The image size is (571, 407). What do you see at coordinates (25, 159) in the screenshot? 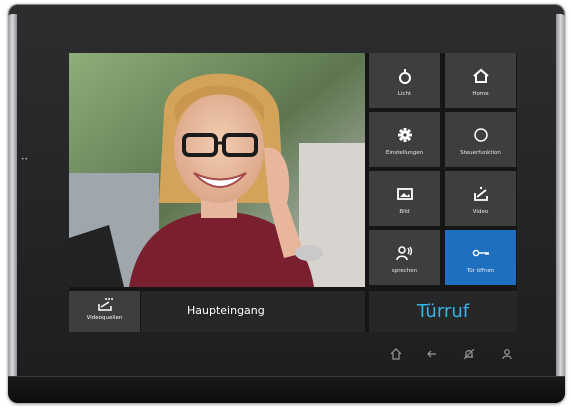
I see `sensor-dots: ••` at bounding box center [25, 159].